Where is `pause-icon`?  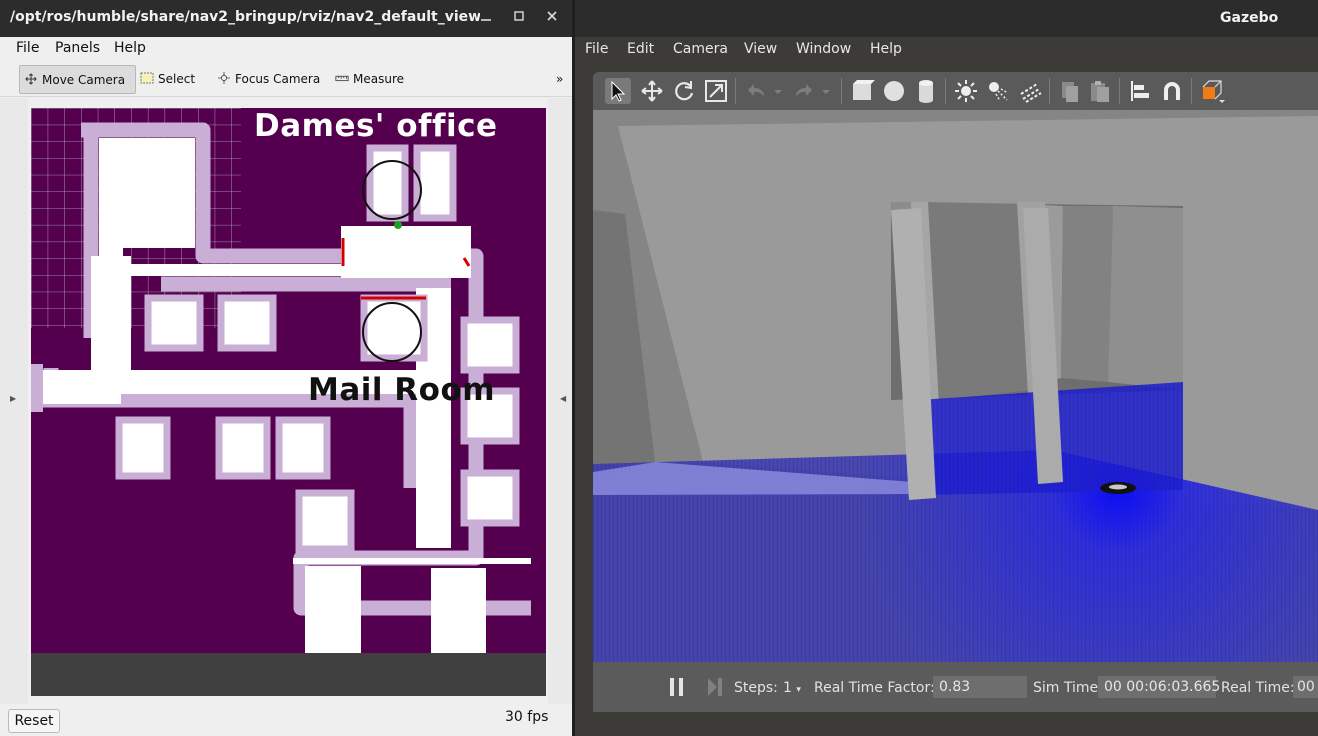 pause-icon is located at coordinates (676, 687).